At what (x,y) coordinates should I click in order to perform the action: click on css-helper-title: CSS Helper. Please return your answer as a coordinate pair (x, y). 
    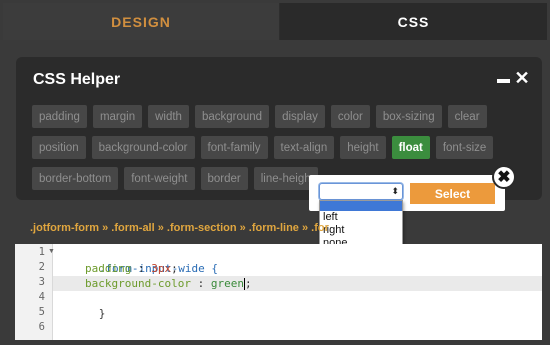
    Looking at the image, I should click on (77, 79).